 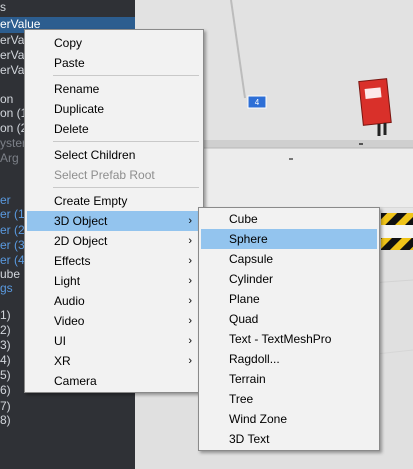 What do you see at coordinates (114, 321) in the screenshot?
I see `menu-item-video: Video ›` at bounding box center [114, 321].